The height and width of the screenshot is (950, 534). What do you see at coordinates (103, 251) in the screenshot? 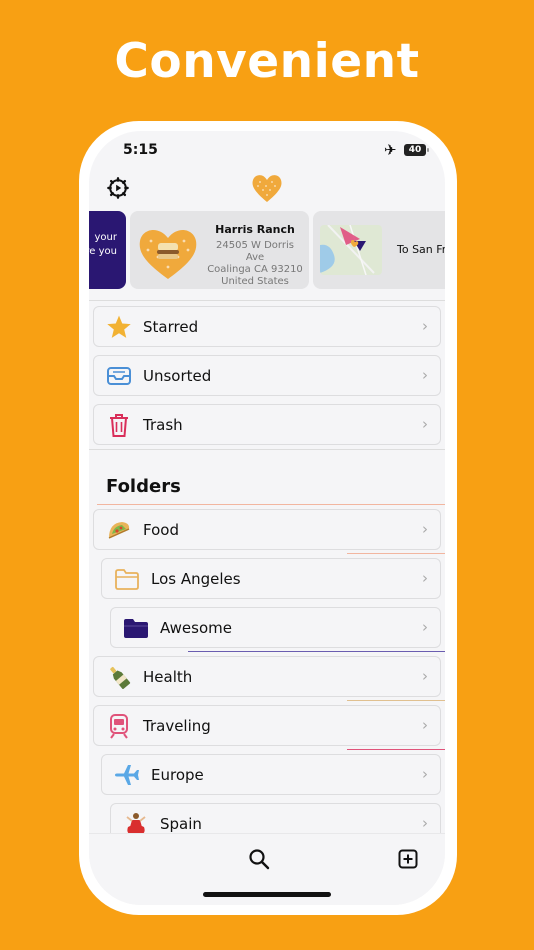
I see `partial-card-line2: re you` at bounding box center [103, 251].